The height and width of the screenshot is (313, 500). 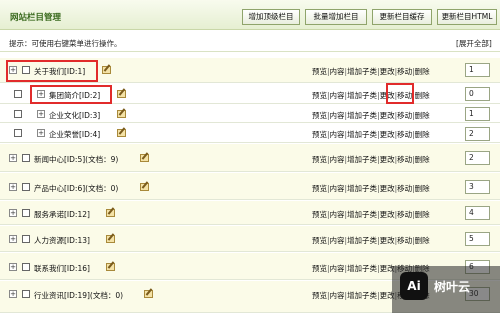 What do you see at coordinates (62, 268) in the screenshot?
I see `category-name: 联系我们[ID:16]` at bounding box center [62, 268].